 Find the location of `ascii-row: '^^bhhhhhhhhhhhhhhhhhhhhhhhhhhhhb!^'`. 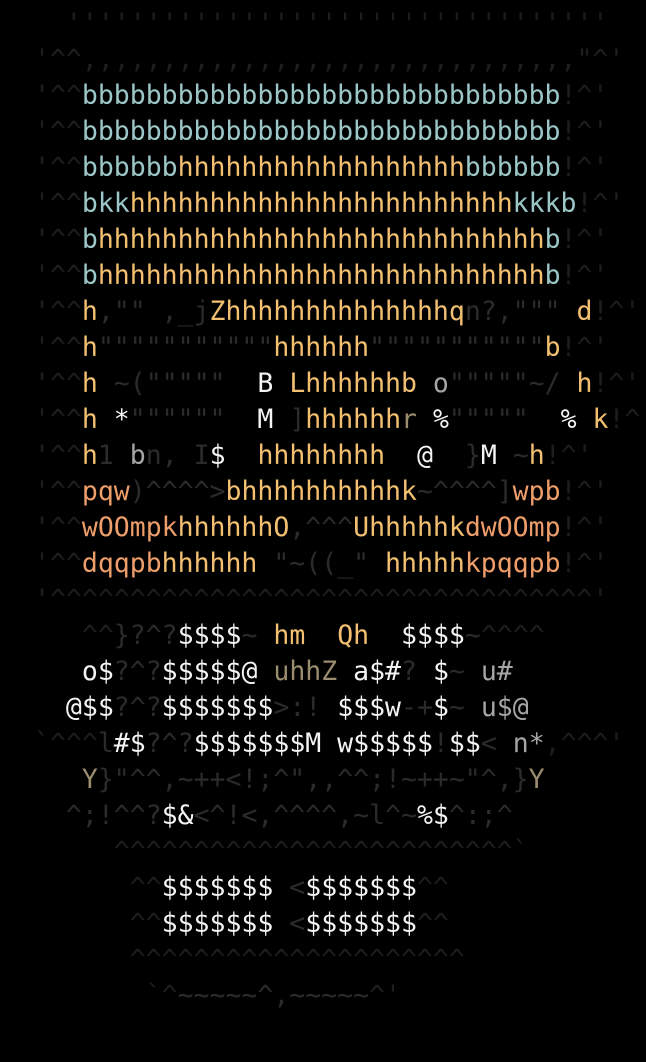

ascii-row: '^^bhhhhhhhhhhhhhhhhhhhhhhhhhhhhb!^' is located at coordinates (340, 276).